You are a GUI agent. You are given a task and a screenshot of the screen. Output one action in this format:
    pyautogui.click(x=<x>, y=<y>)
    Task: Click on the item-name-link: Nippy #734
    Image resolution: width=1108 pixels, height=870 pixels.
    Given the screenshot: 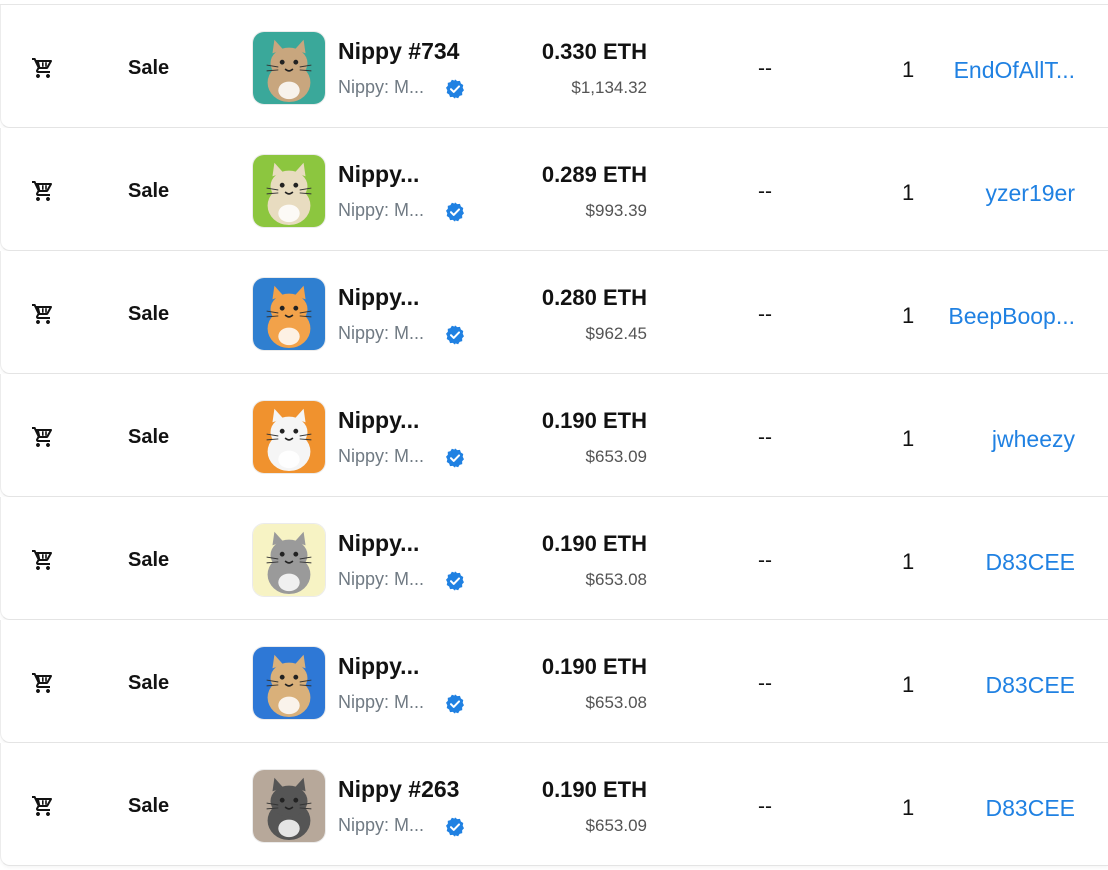 What is the action you would take?
    pyautogui.click(x=408, y=51)
    